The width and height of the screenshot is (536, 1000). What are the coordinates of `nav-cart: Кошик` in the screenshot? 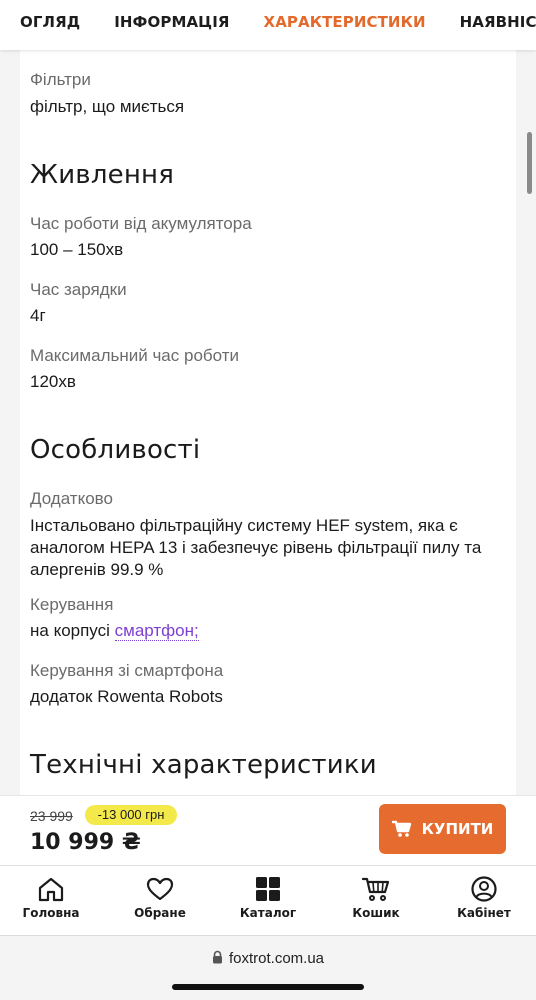 It's located at (376, 898).